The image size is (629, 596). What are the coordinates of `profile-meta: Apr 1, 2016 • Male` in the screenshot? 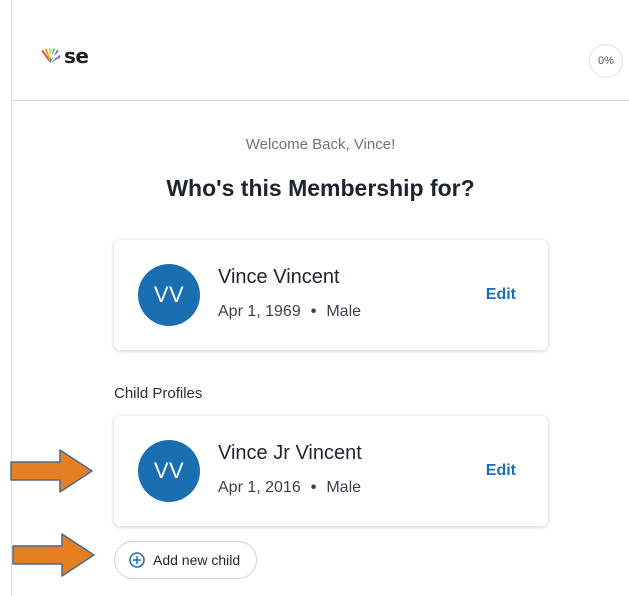 It's located at (289, 488).